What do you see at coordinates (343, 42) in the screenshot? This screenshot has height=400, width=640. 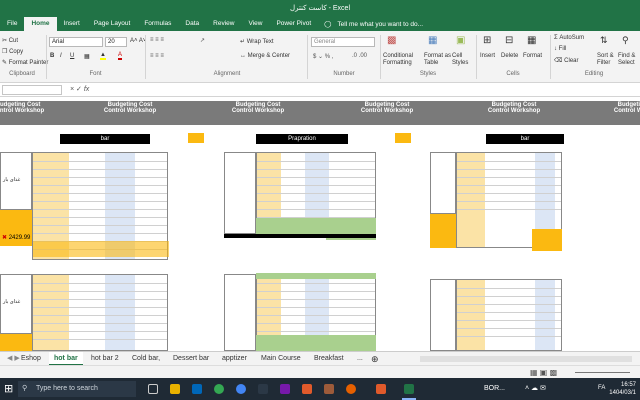 I see `number-format-select: General` at bounding box center [343, 42].